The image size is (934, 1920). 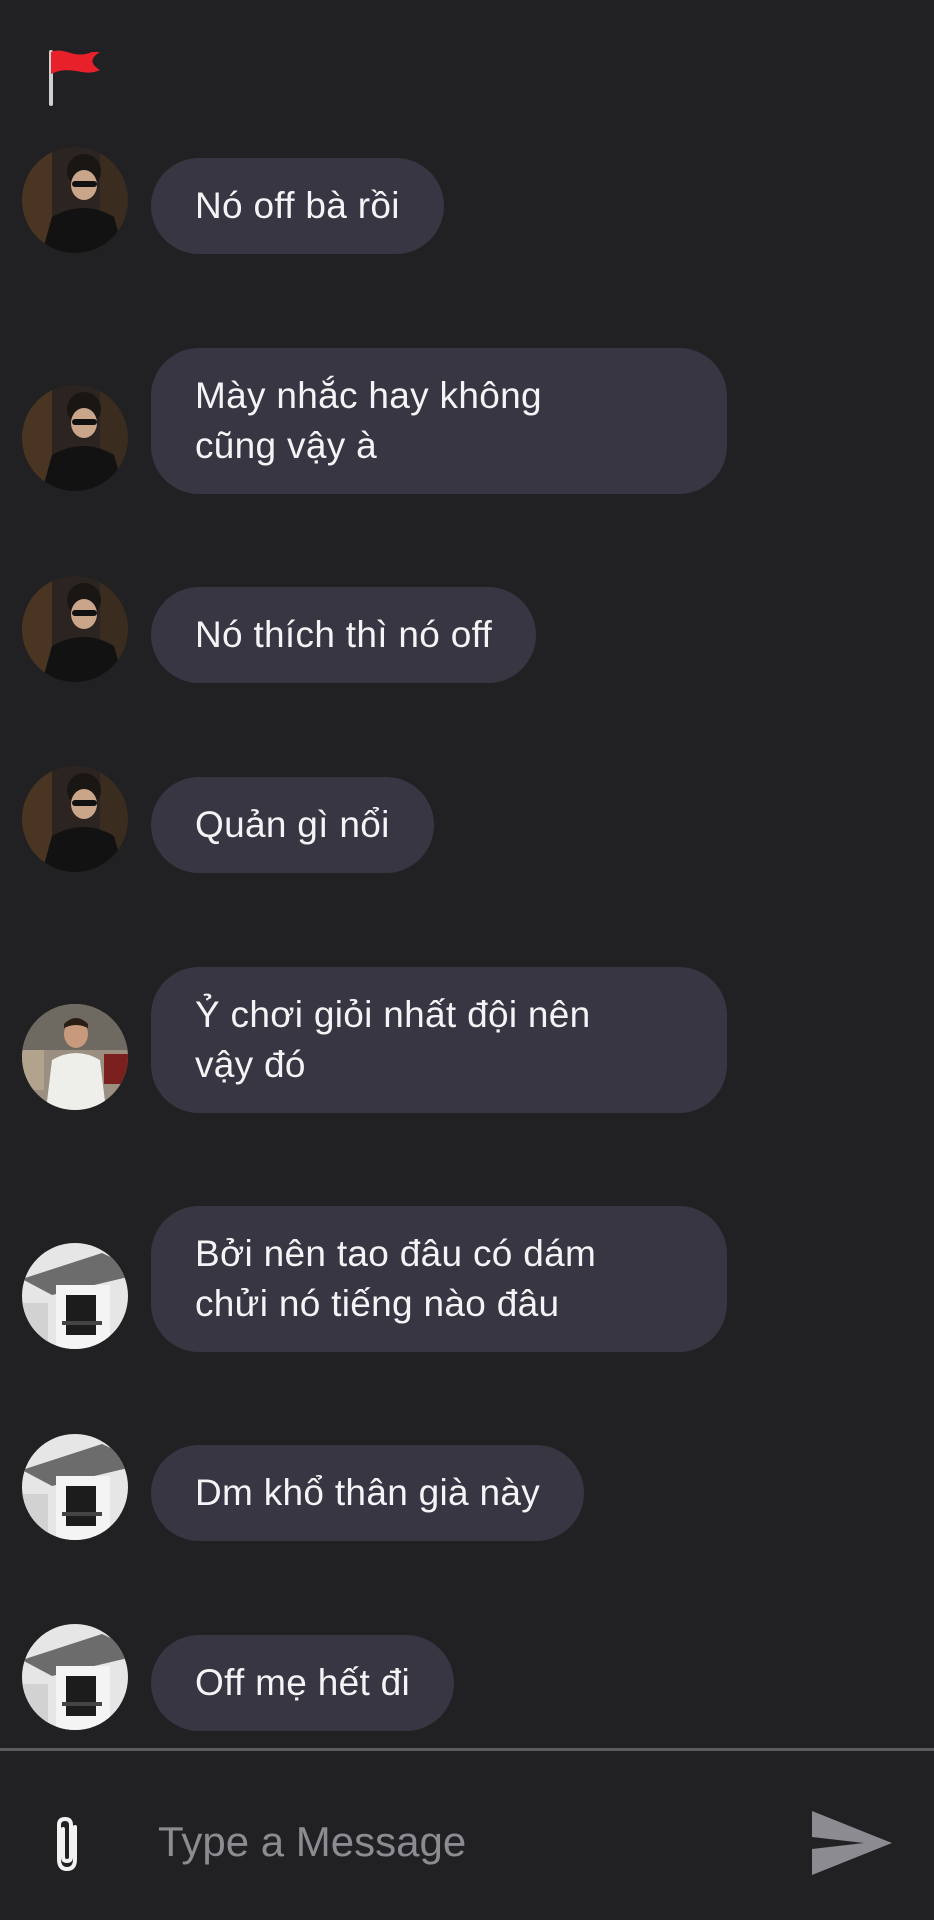 I want to click on message-composer, so click(x=467, y=1835).